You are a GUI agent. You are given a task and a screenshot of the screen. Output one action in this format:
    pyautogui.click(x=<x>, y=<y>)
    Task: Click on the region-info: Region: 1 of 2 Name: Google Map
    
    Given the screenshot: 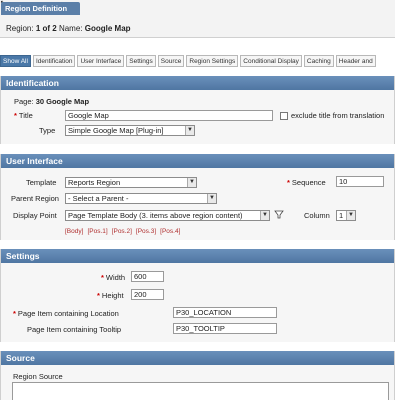 What is the action you would take?
    pyautogui.click(x=68, y=29)
    